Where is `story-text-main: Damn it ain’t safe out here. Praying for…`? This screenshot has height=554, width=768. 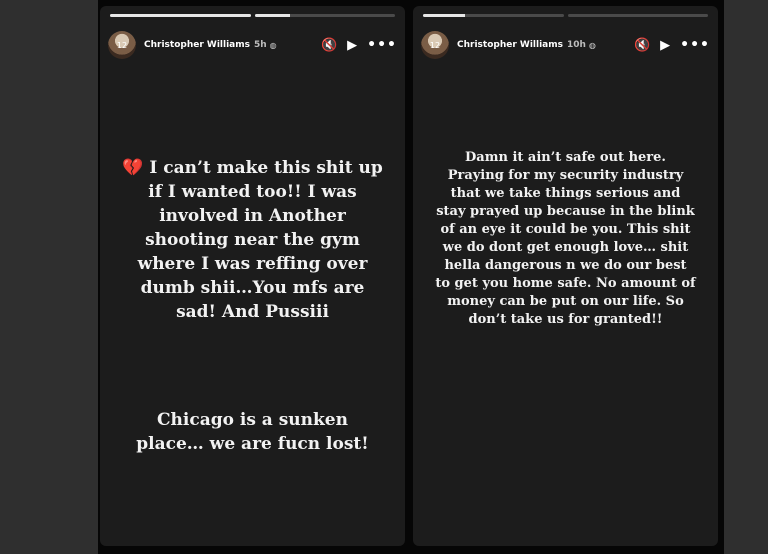
story-text-main: Damn it ain’t safe out here. Praying for… is located at coordinates (565, 238).